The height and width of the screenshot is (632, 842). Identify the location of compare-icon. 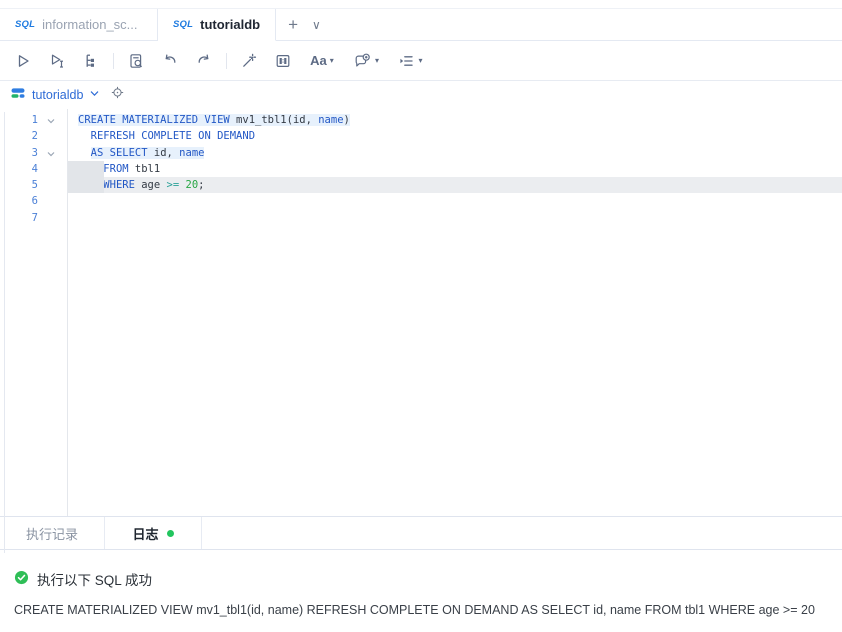
(283, 61).